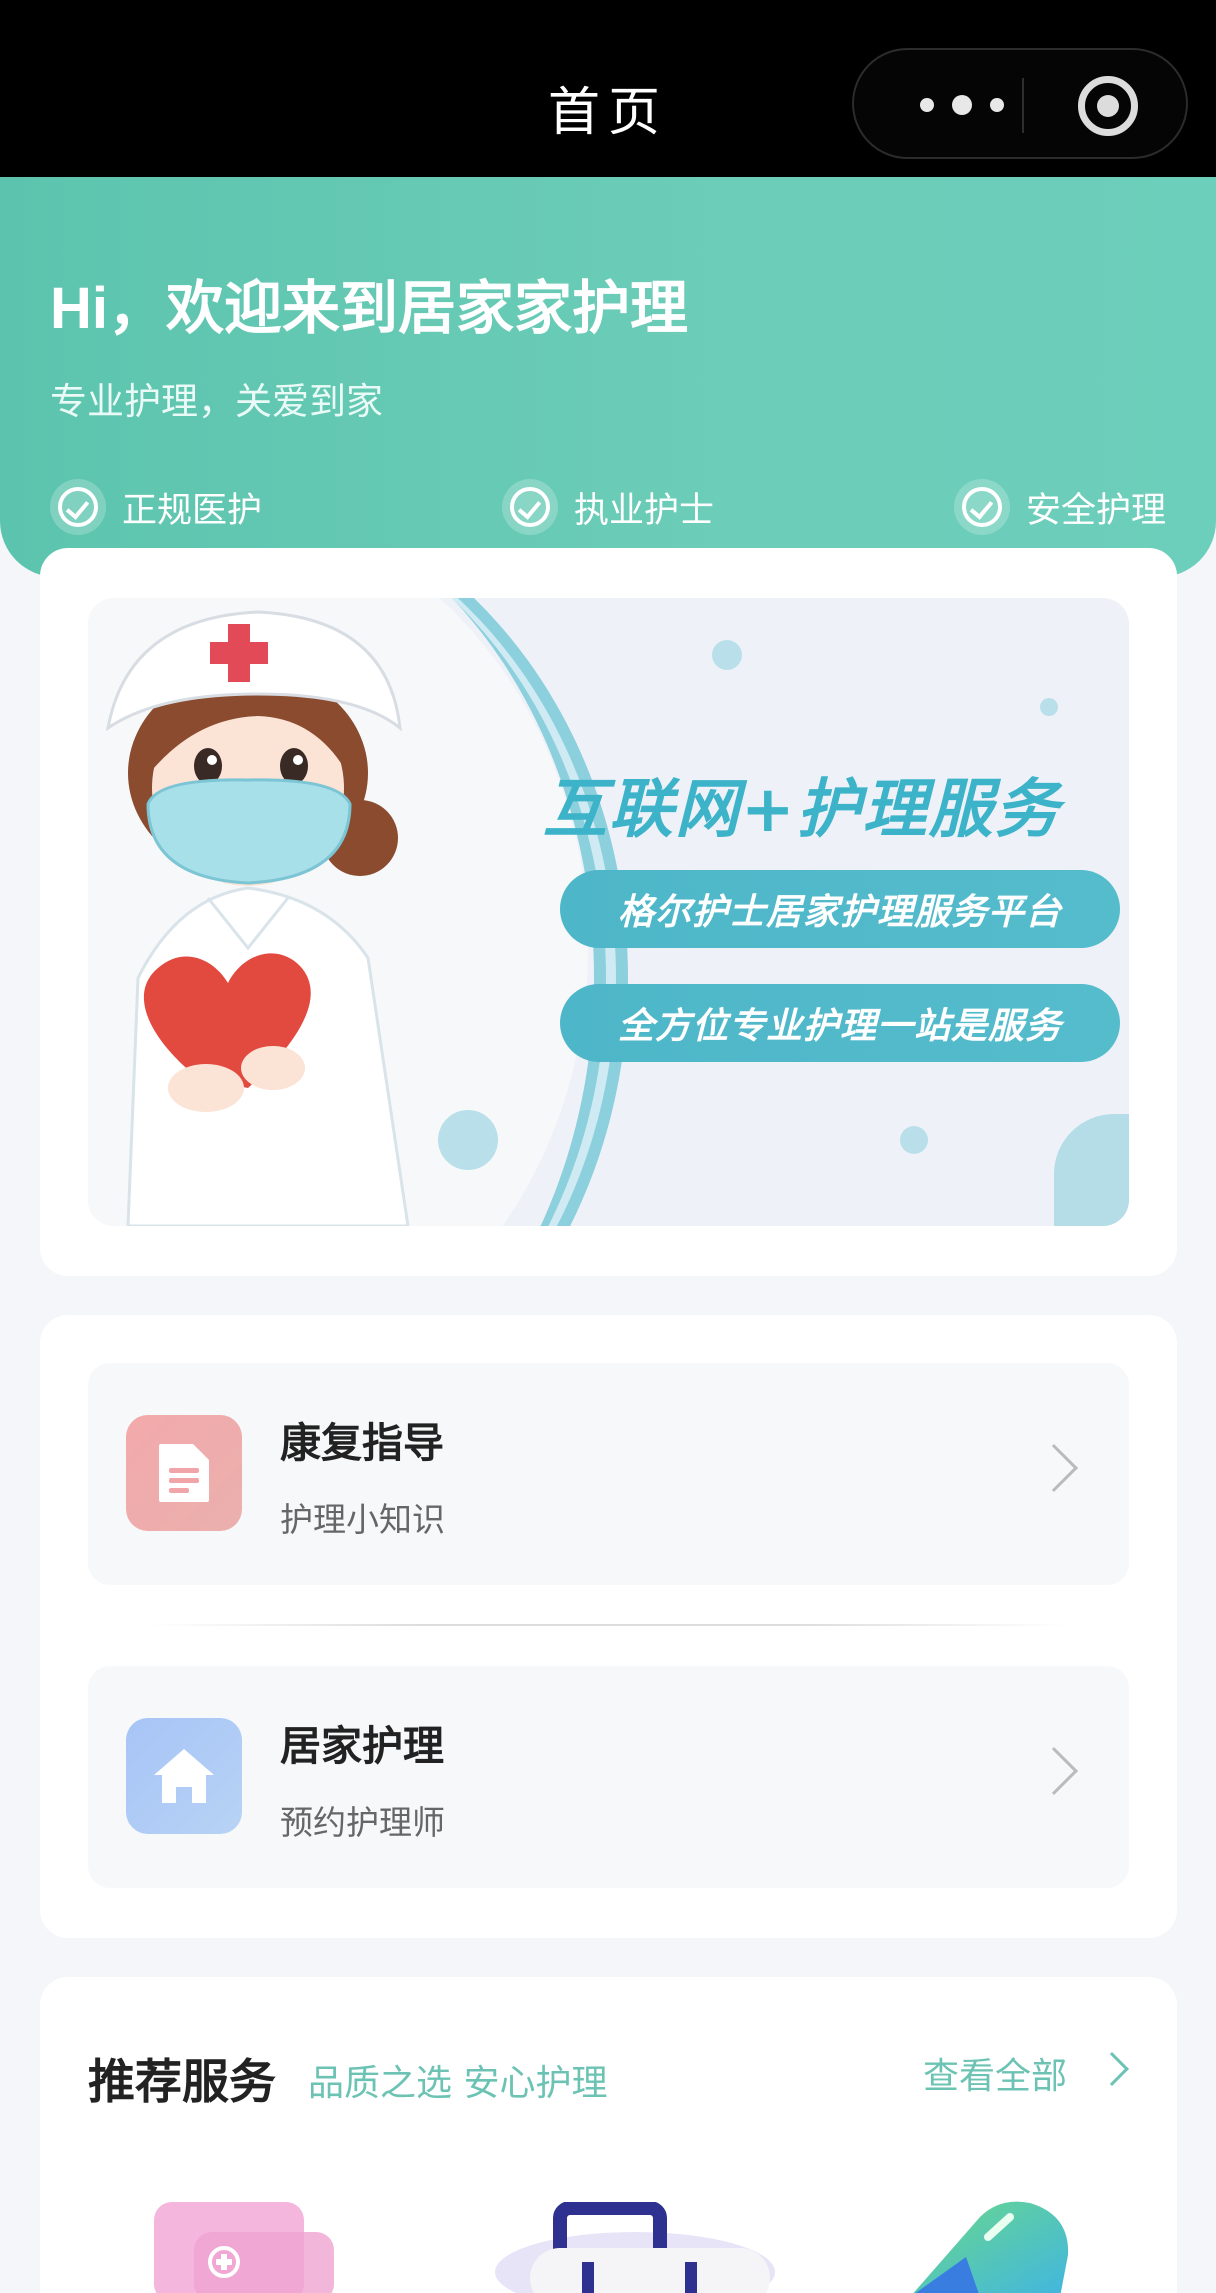  I want to click on menu-item-subtitle: 预约护理师, so click(362, 1822).